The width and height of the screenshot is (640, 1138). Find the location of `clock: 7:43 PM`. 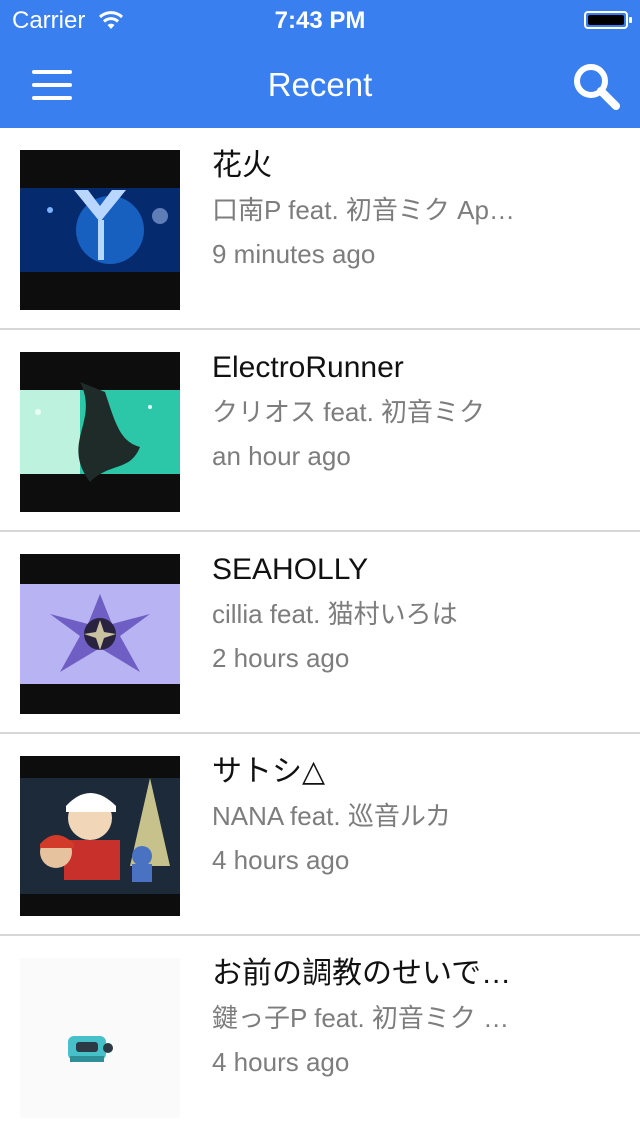

clock: 7:43 PM is located at coordinates (320, 20).